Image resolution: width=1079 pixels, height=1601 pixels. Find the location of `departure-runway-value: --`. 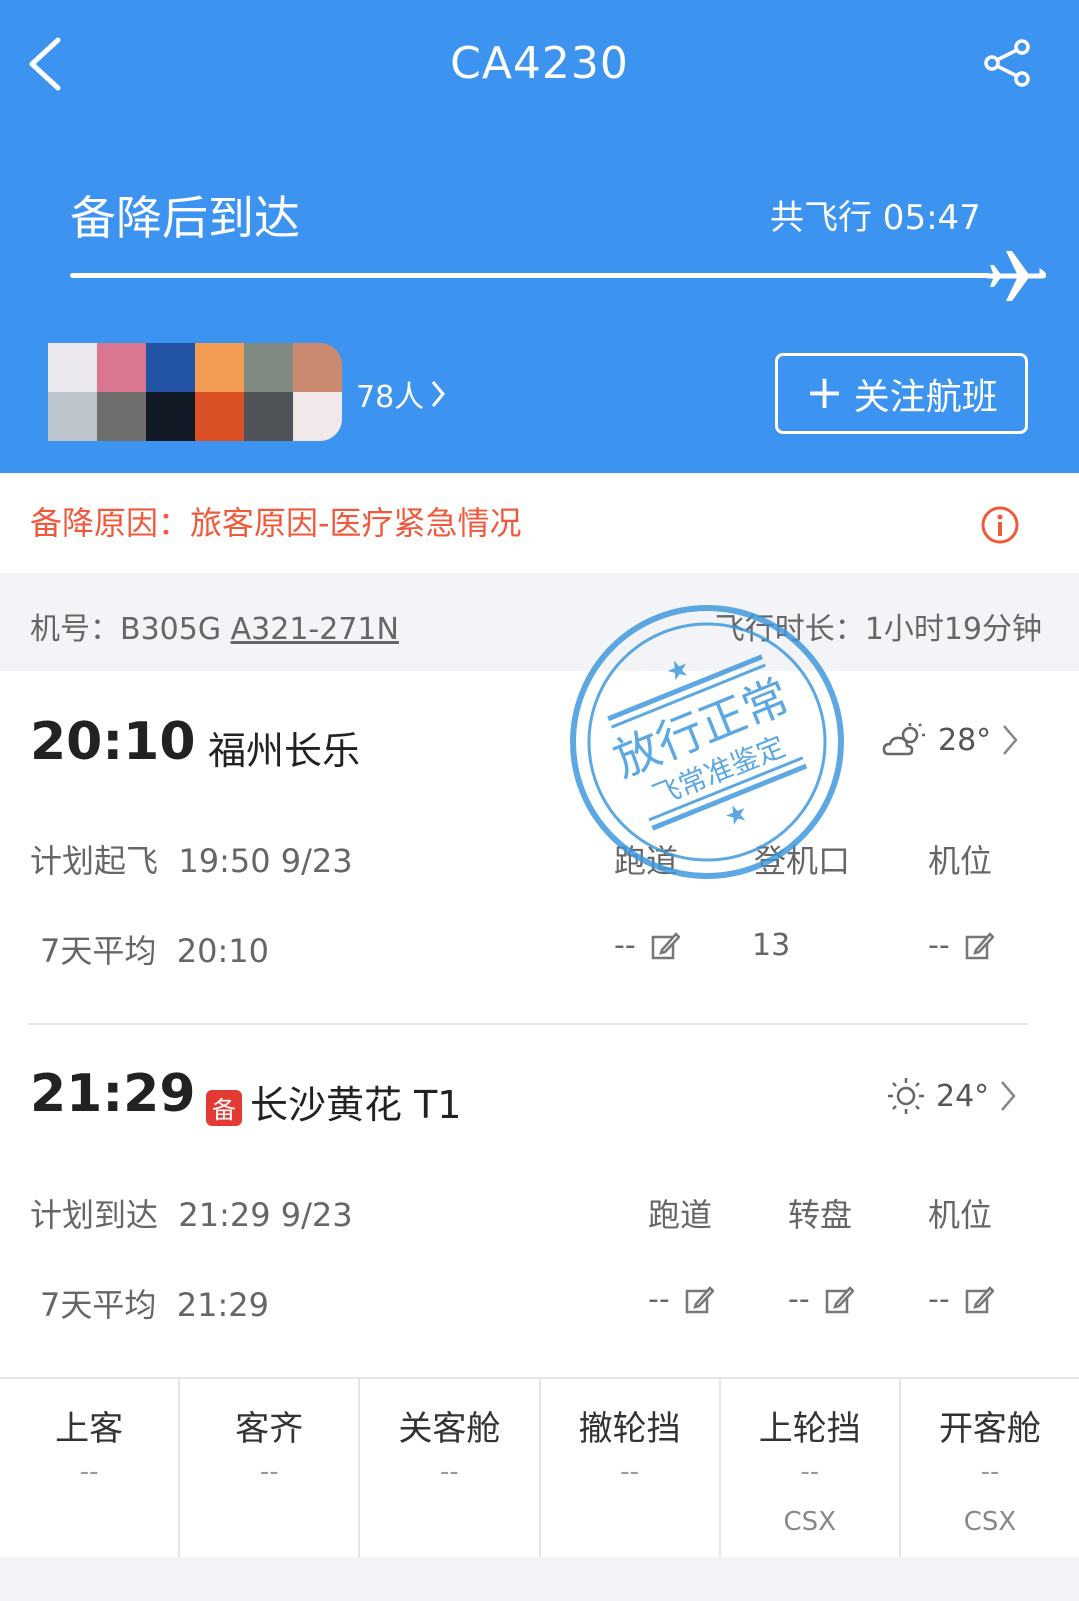

departure-runway-value: -- is located at coordinates (647, 945).